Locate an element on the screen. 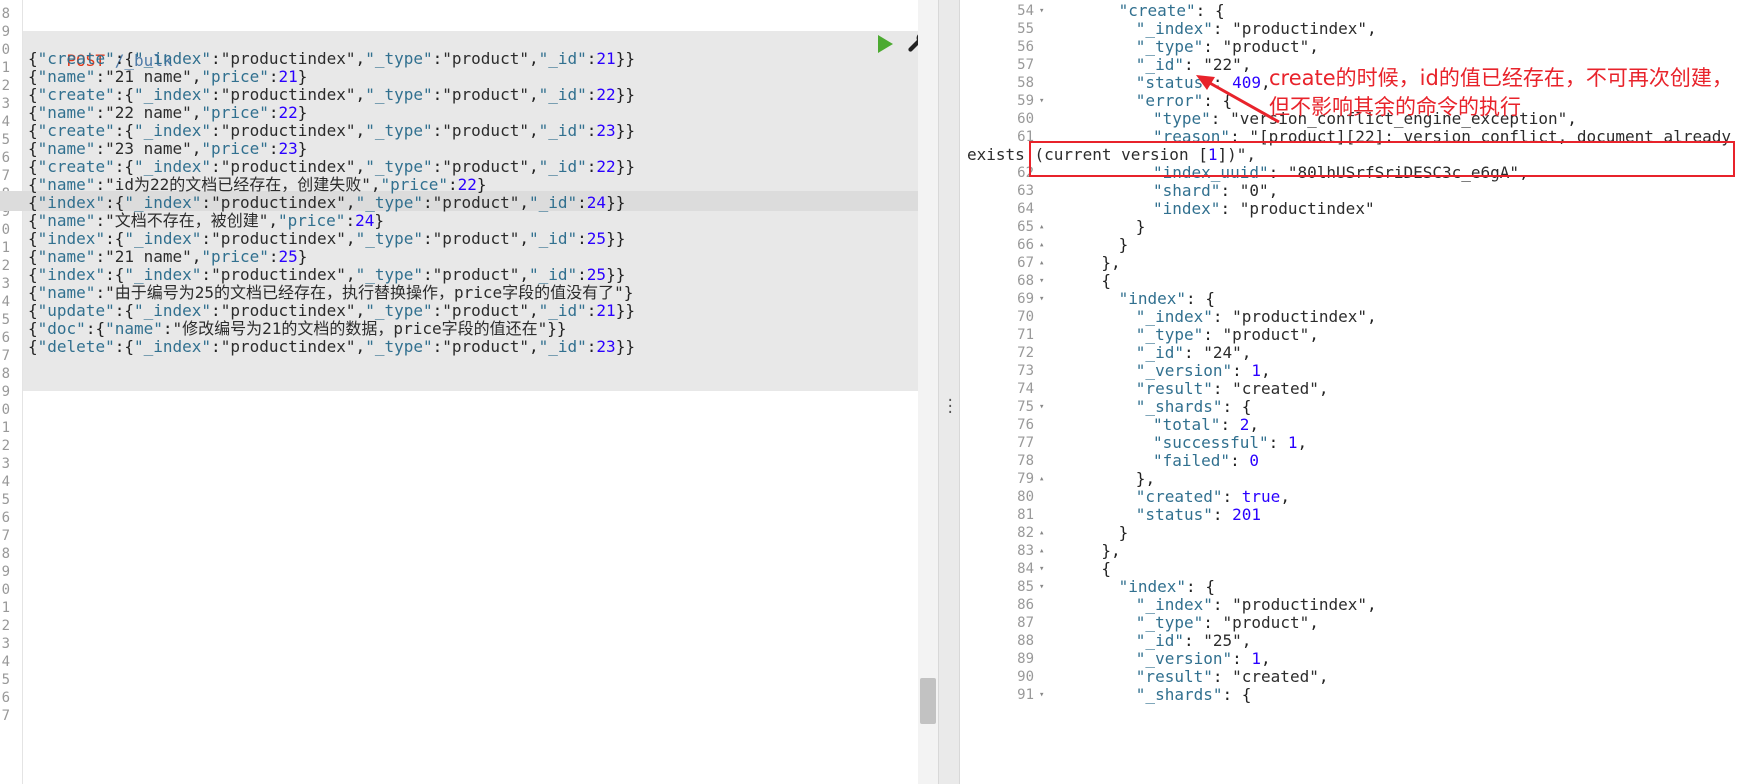 The height and width of the screenshot is (784, 1751). line-number: 5 is located at coordinates (5, 500).